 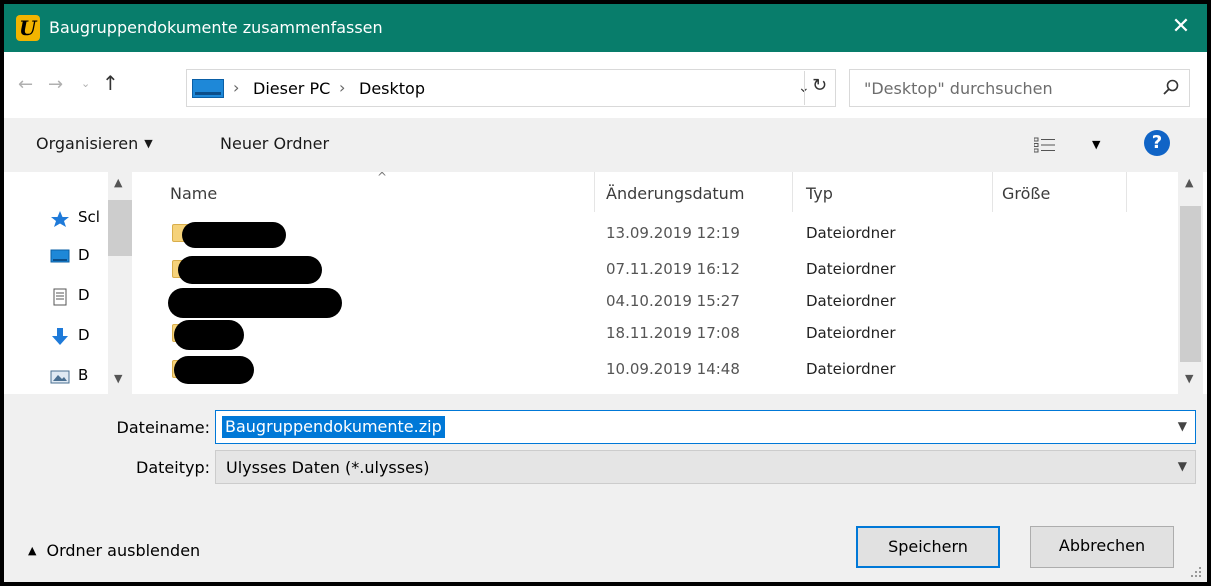 I want to click on resize-grip-icon, so click(x=1196, y=572).